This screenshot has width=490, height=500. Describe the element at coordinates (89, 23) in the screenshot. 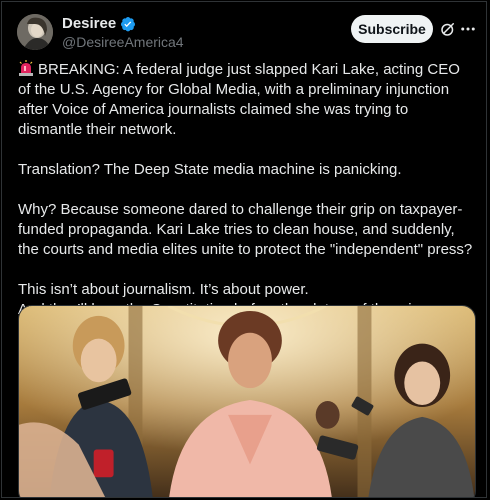

I see `author-display-name: Desiree` at that location.